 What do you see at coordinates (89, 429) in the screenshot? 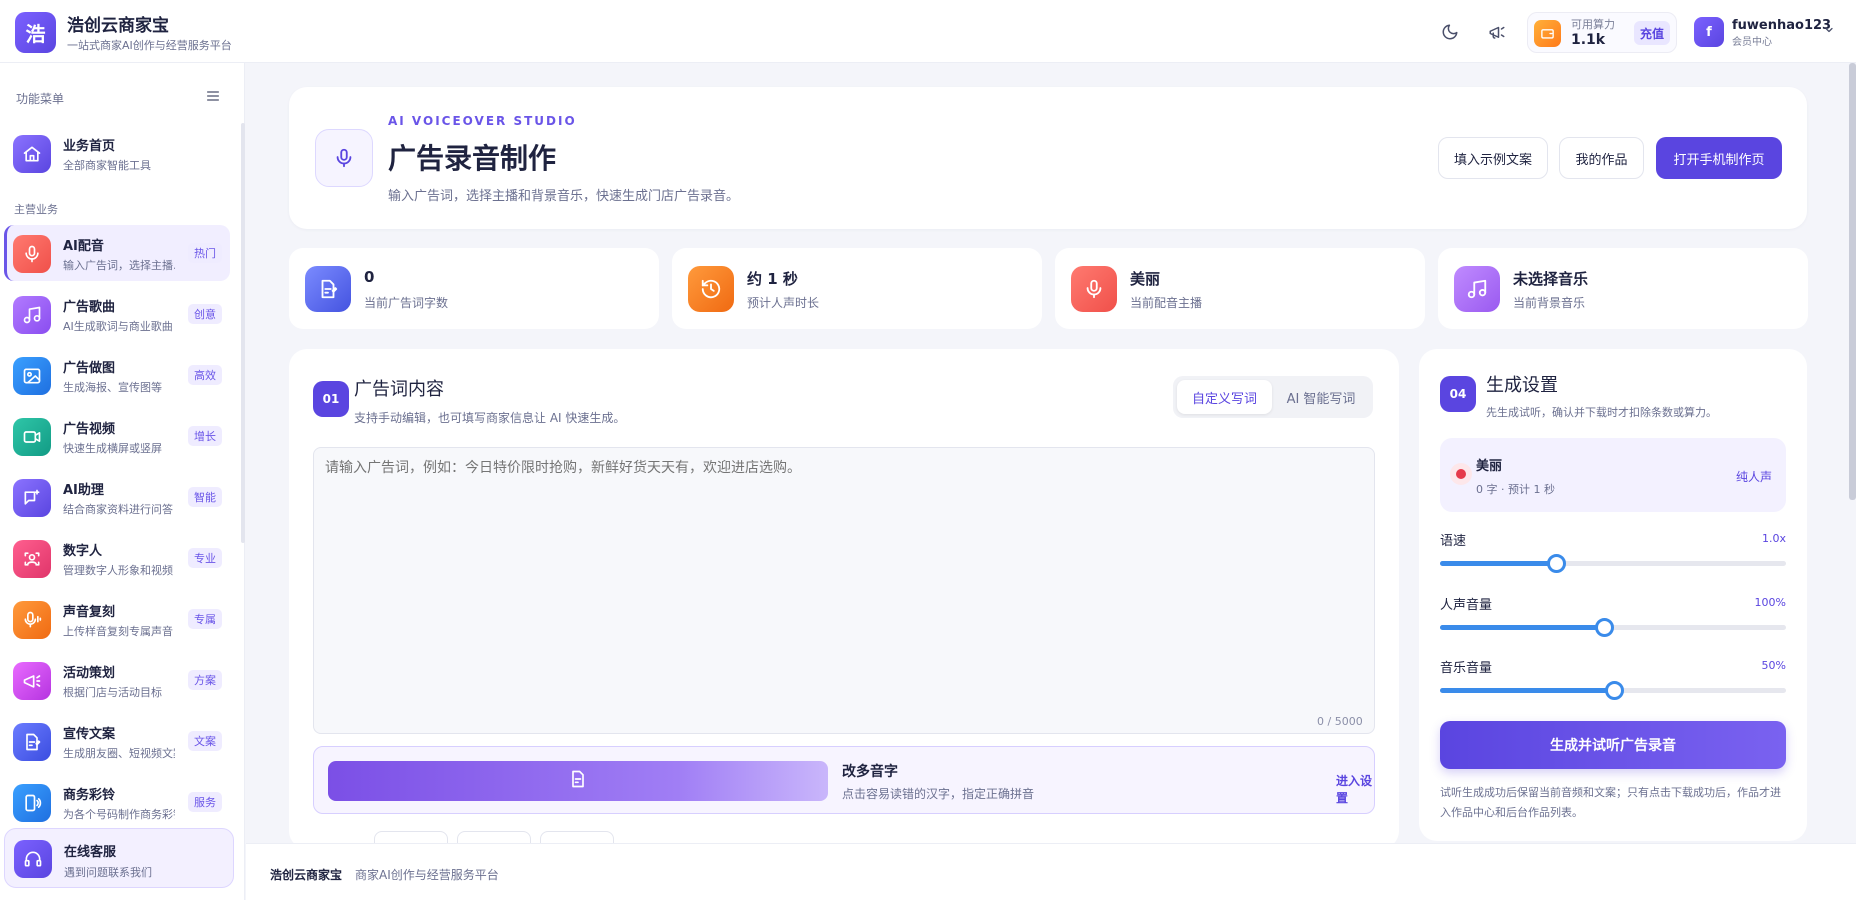
I see `sidebar-item-label: 广告视频` at bounding box center [89, 429].